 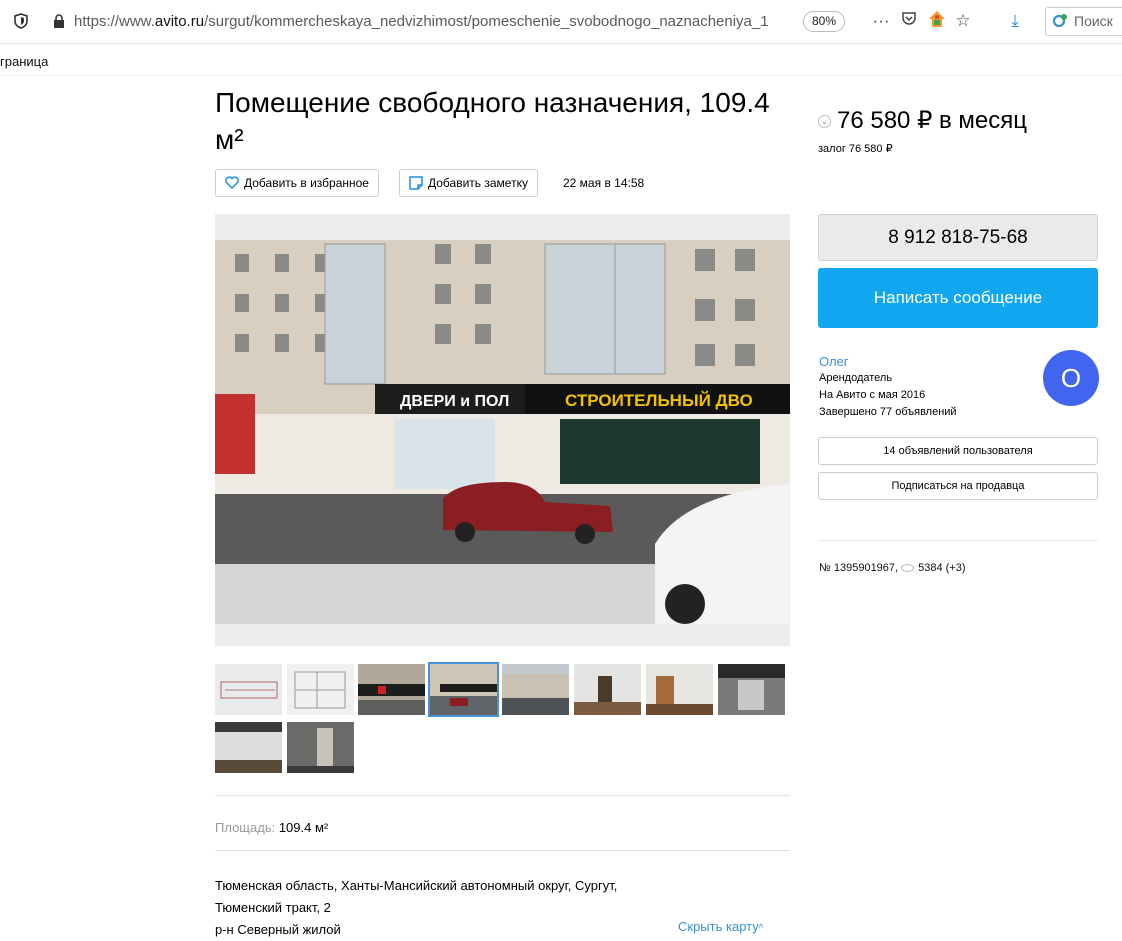 I want to click on home-extension-icon, so click(x=937, y=21).